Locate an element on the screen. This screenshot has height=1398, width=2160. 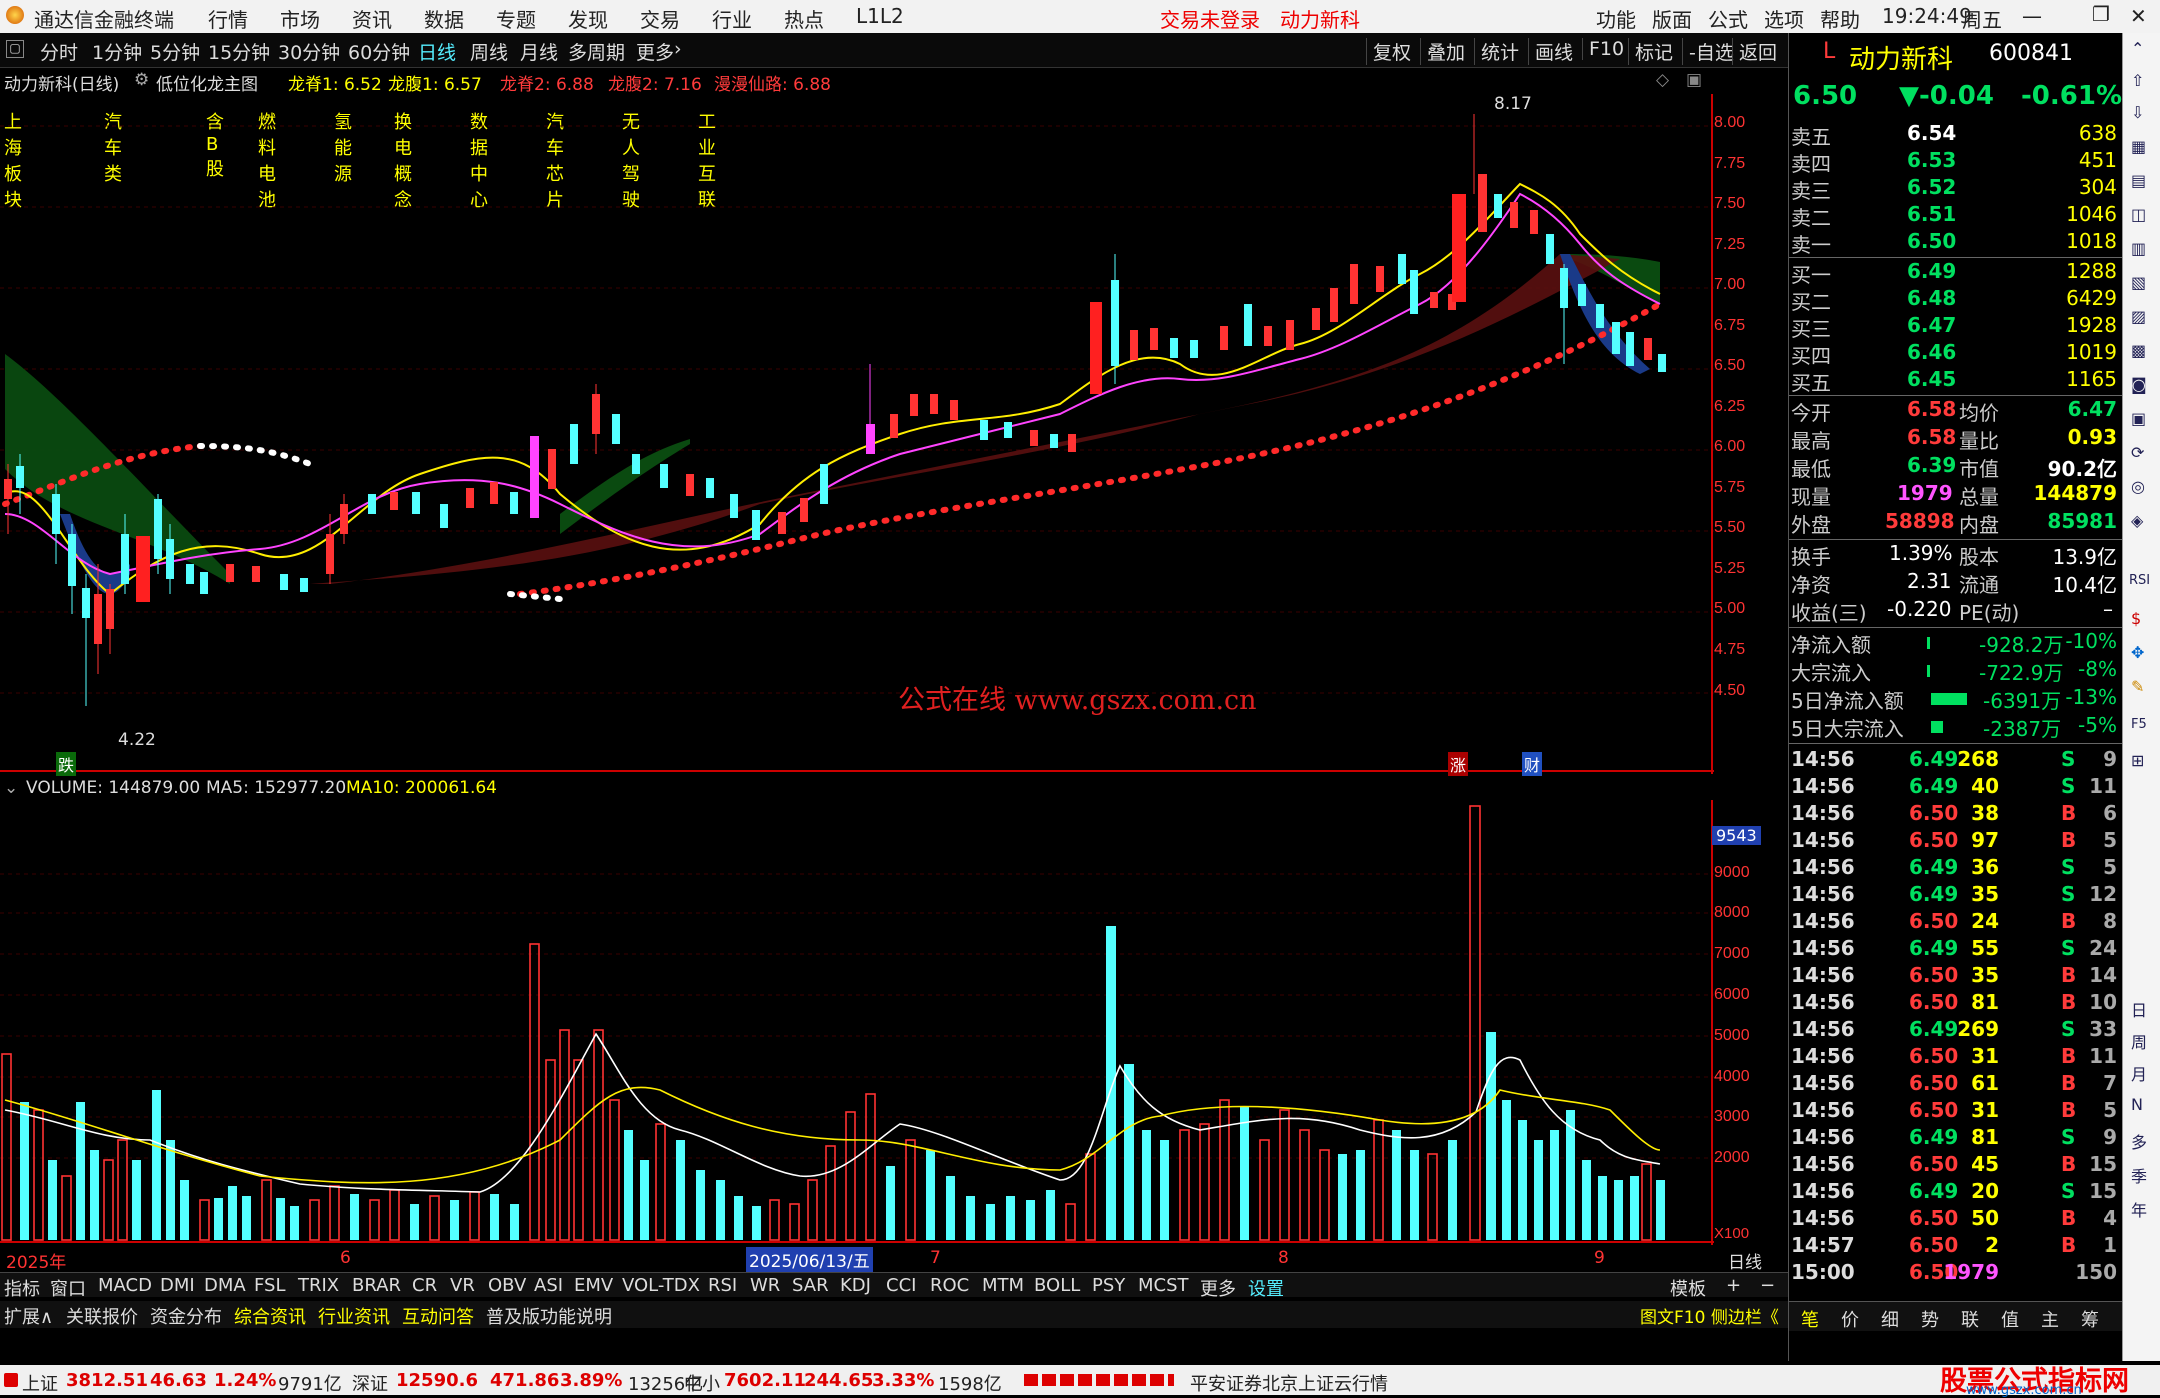
login-status: 交易未登录 is located at coordinates (1210, 18).